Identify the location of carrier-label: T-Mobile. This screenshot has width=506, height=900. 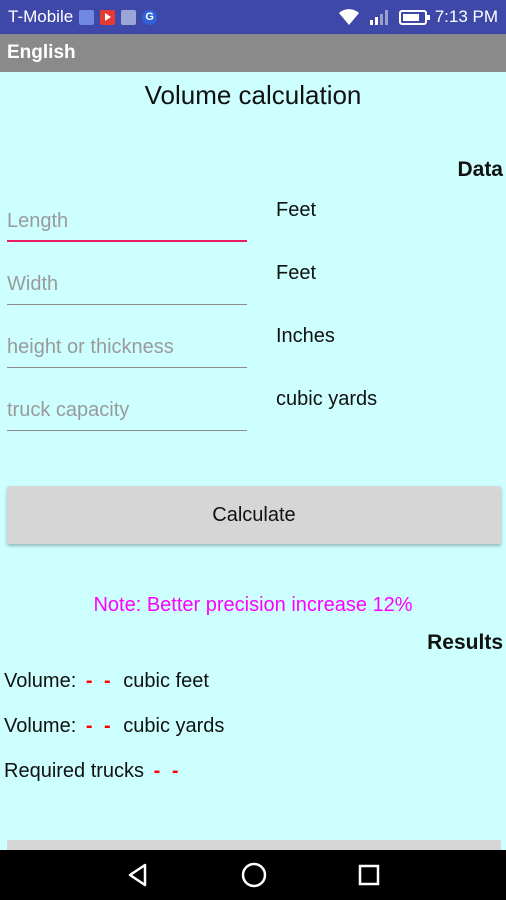
(41, 16).